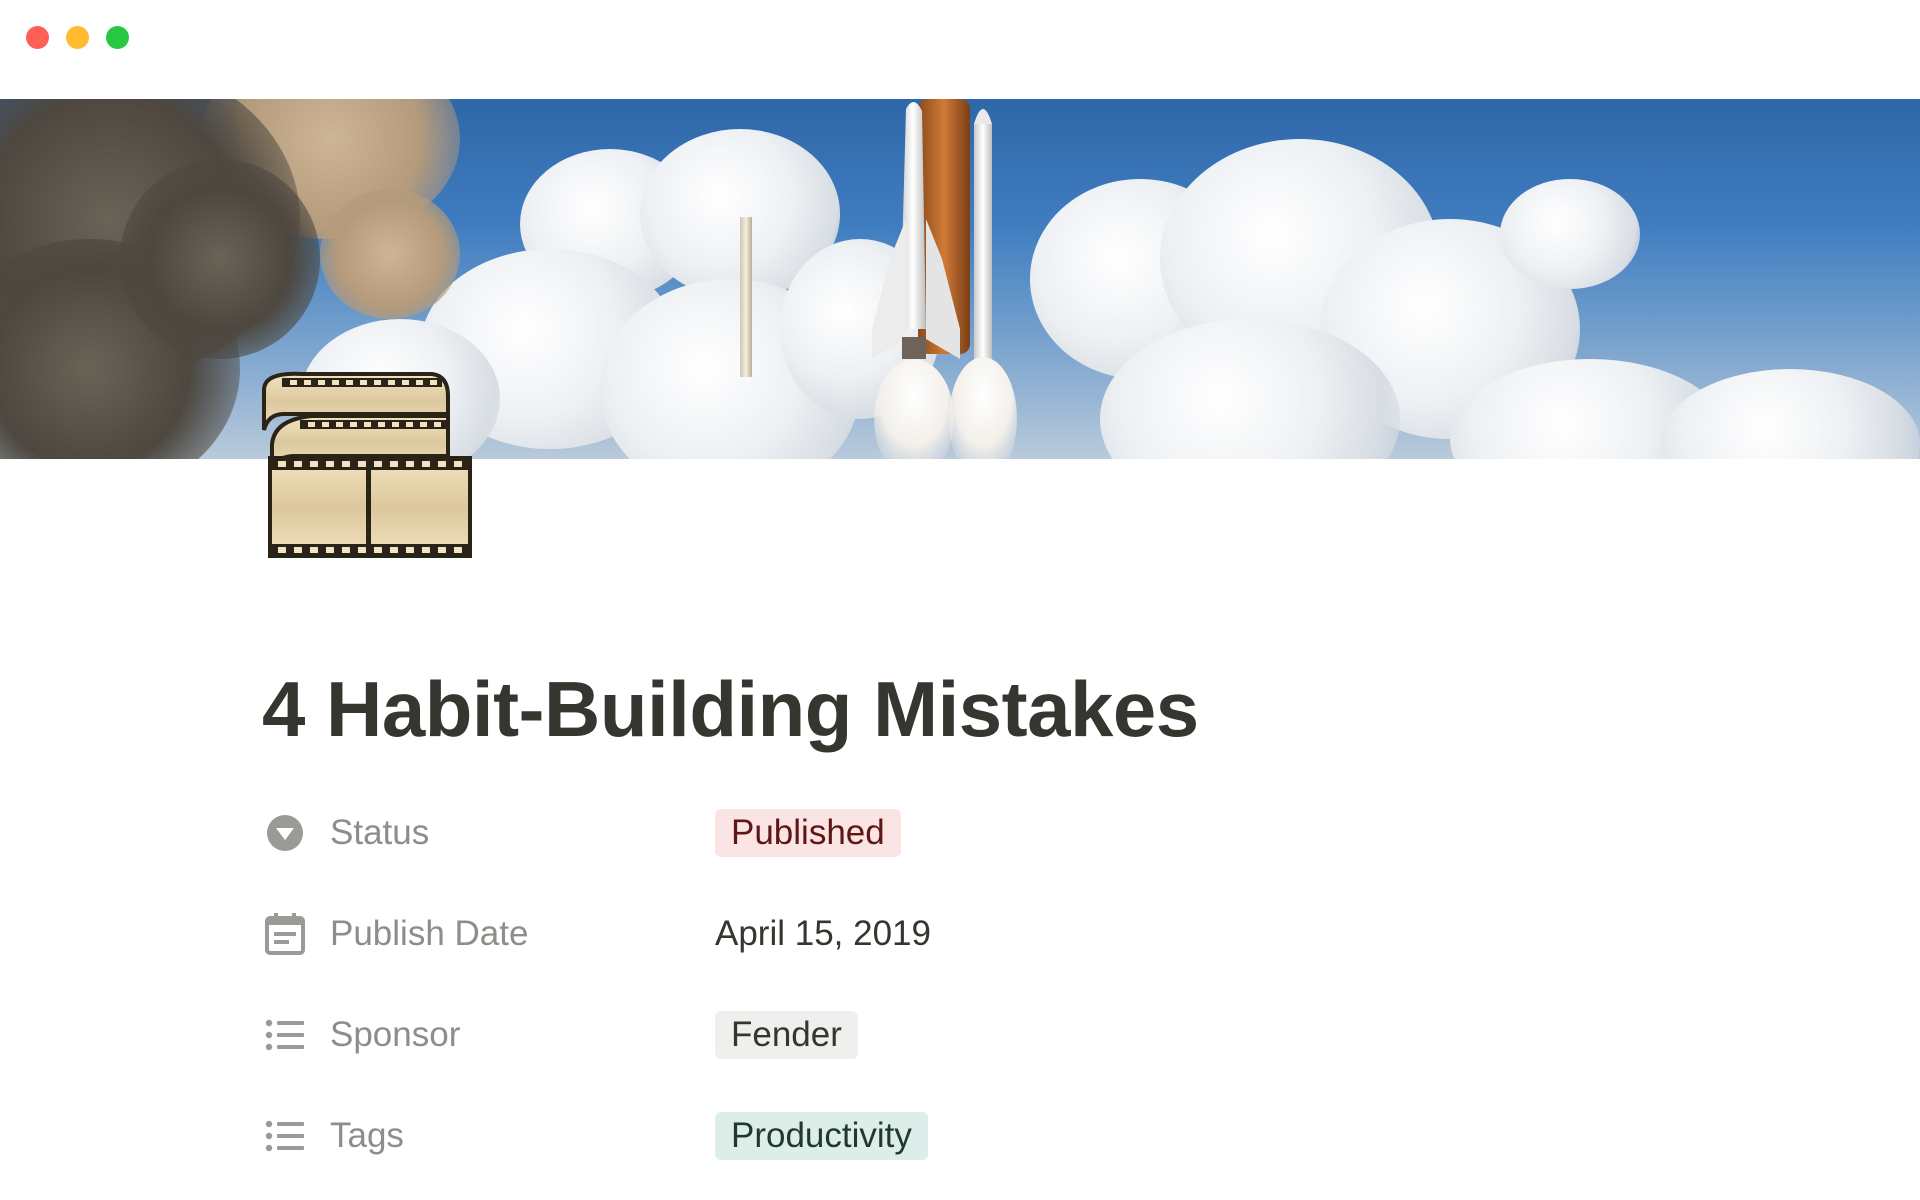  I want to click on property-value: Productivity, so click(821, 1136).